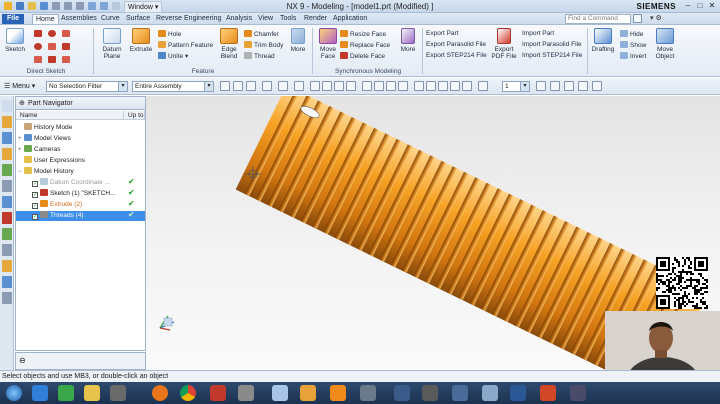 The width and height of the screenshot is (720, 404). I want to click on unite-command: Unite ▾, so click(173, 56).